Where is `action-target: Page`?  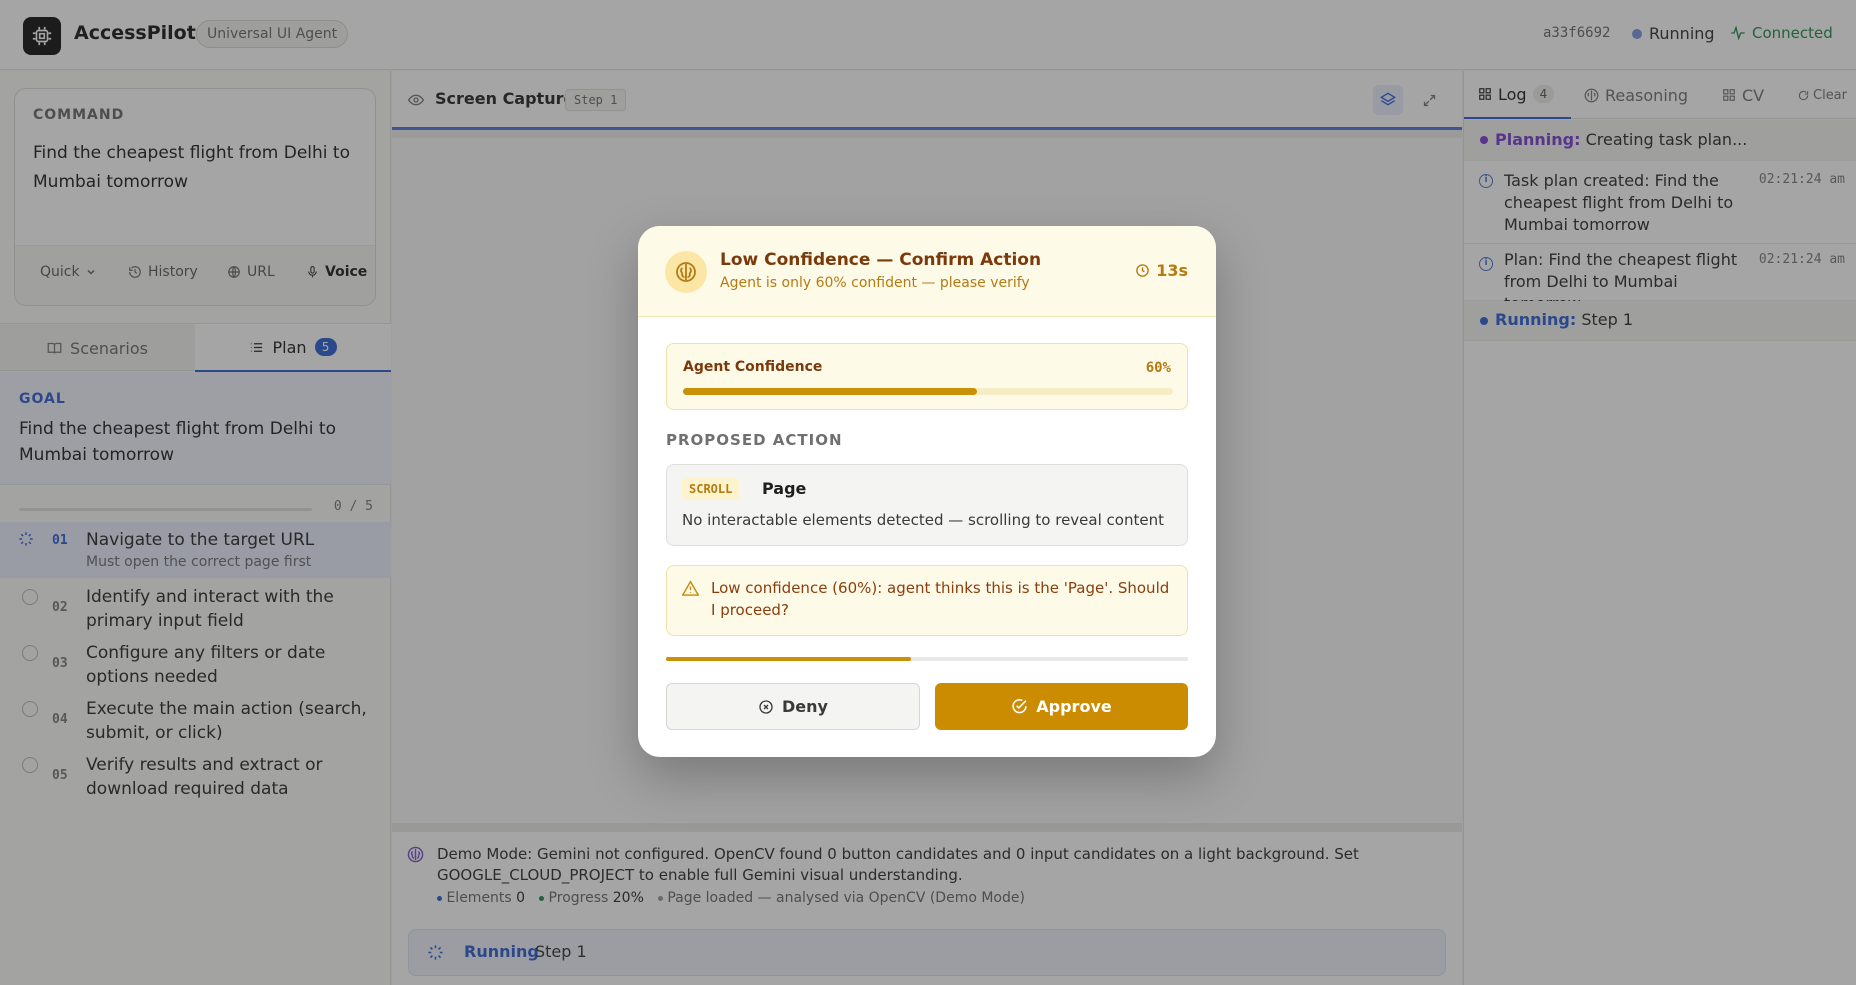 action-target: Page is located at coordinates (784, 488).